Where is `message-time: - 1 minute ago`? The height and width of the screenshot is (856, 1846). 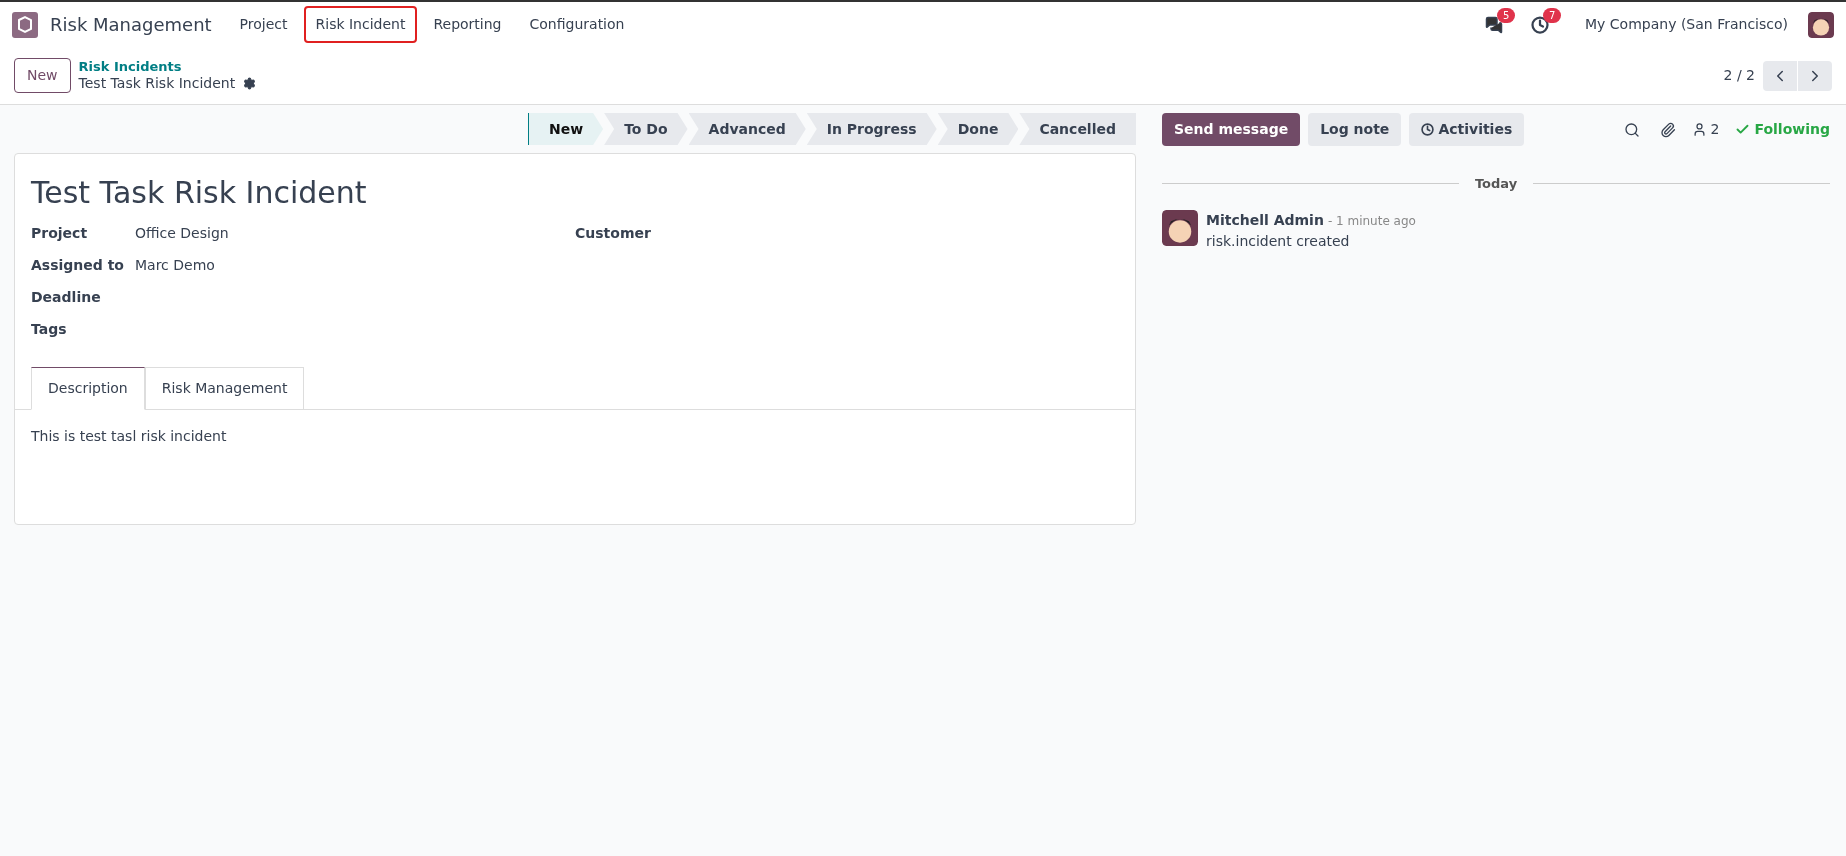 message-time: - 1 minute ago is located at coordinates (1371, 221).